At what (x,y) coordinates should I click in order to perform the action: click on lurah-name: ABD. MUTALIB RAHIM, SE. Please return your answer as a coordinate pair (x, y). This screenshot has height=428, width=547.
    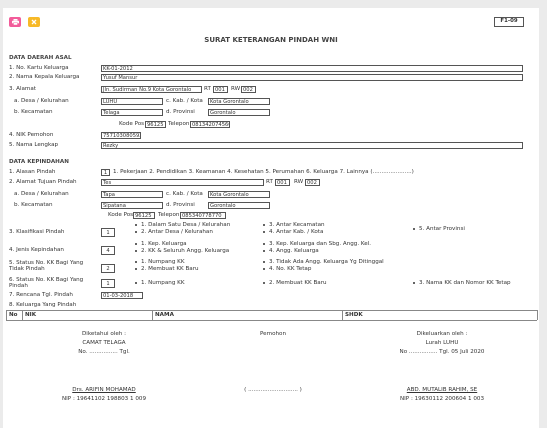
    Looking at the image, I should click on (442, 390).